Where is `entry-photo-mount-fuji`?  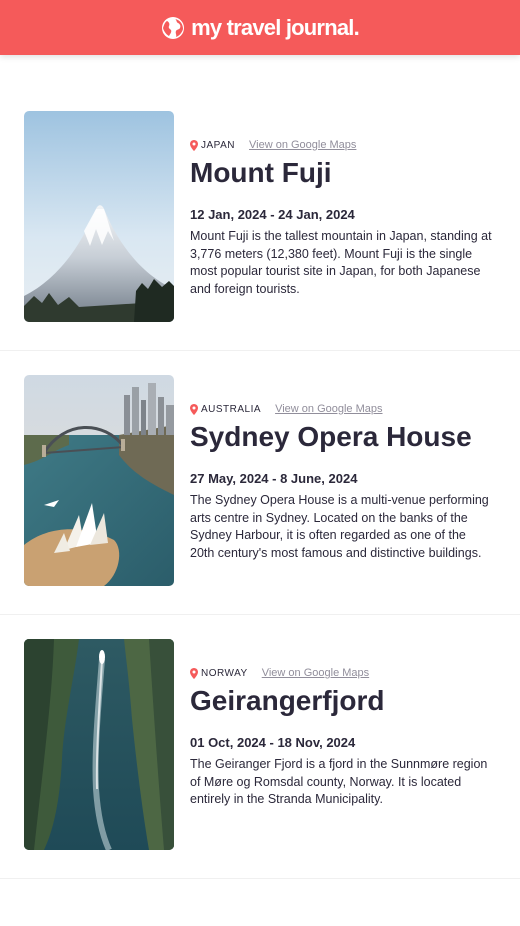
entry-photo-mount-fuji is located at coordinates (99, 216).